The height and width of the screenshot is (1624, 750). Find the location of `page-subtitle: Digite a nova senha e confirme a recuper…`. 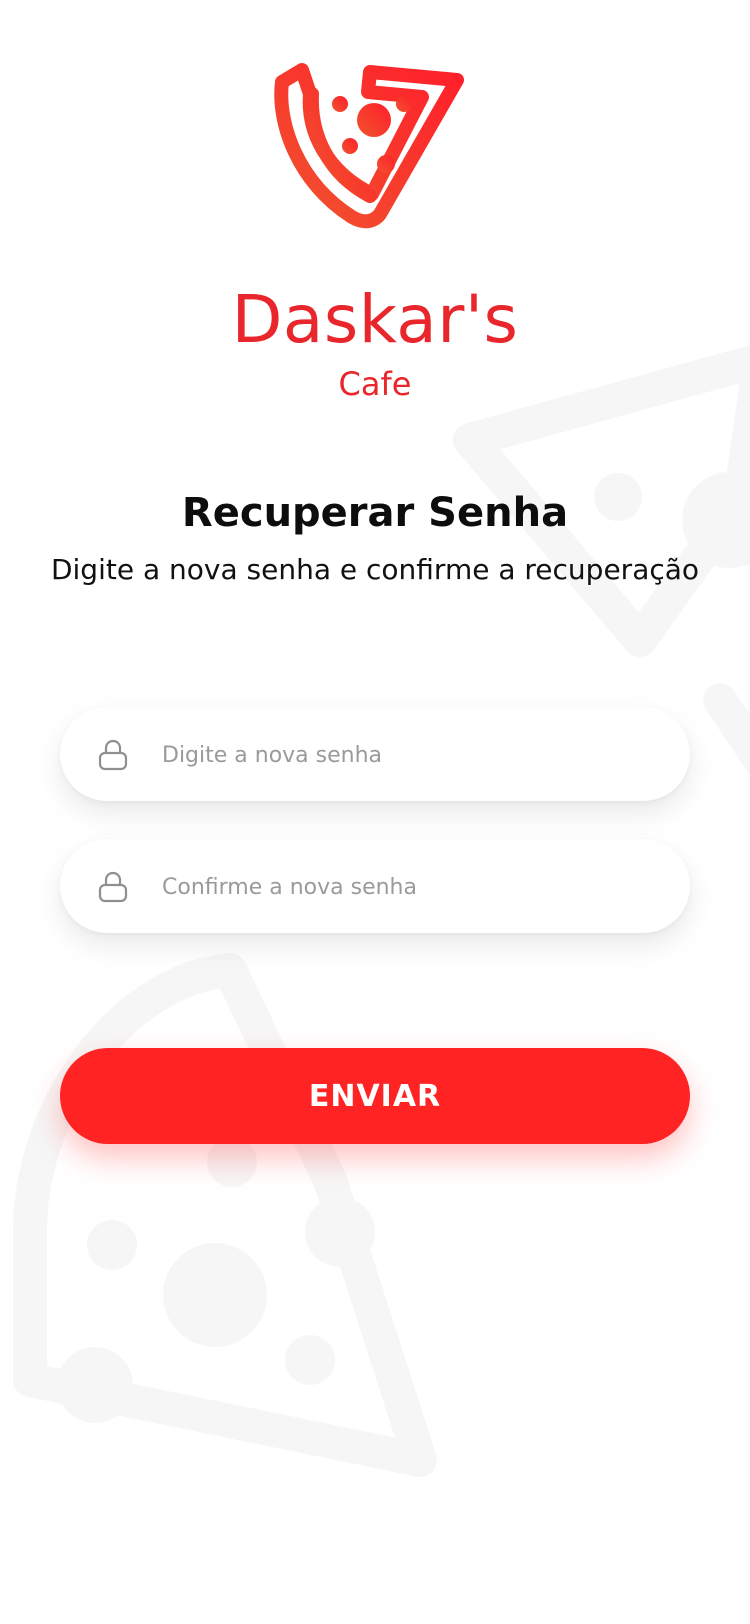

page-subtitle: Digite a nova senha e confirme a recuper… is located at coordinates (375, 569).